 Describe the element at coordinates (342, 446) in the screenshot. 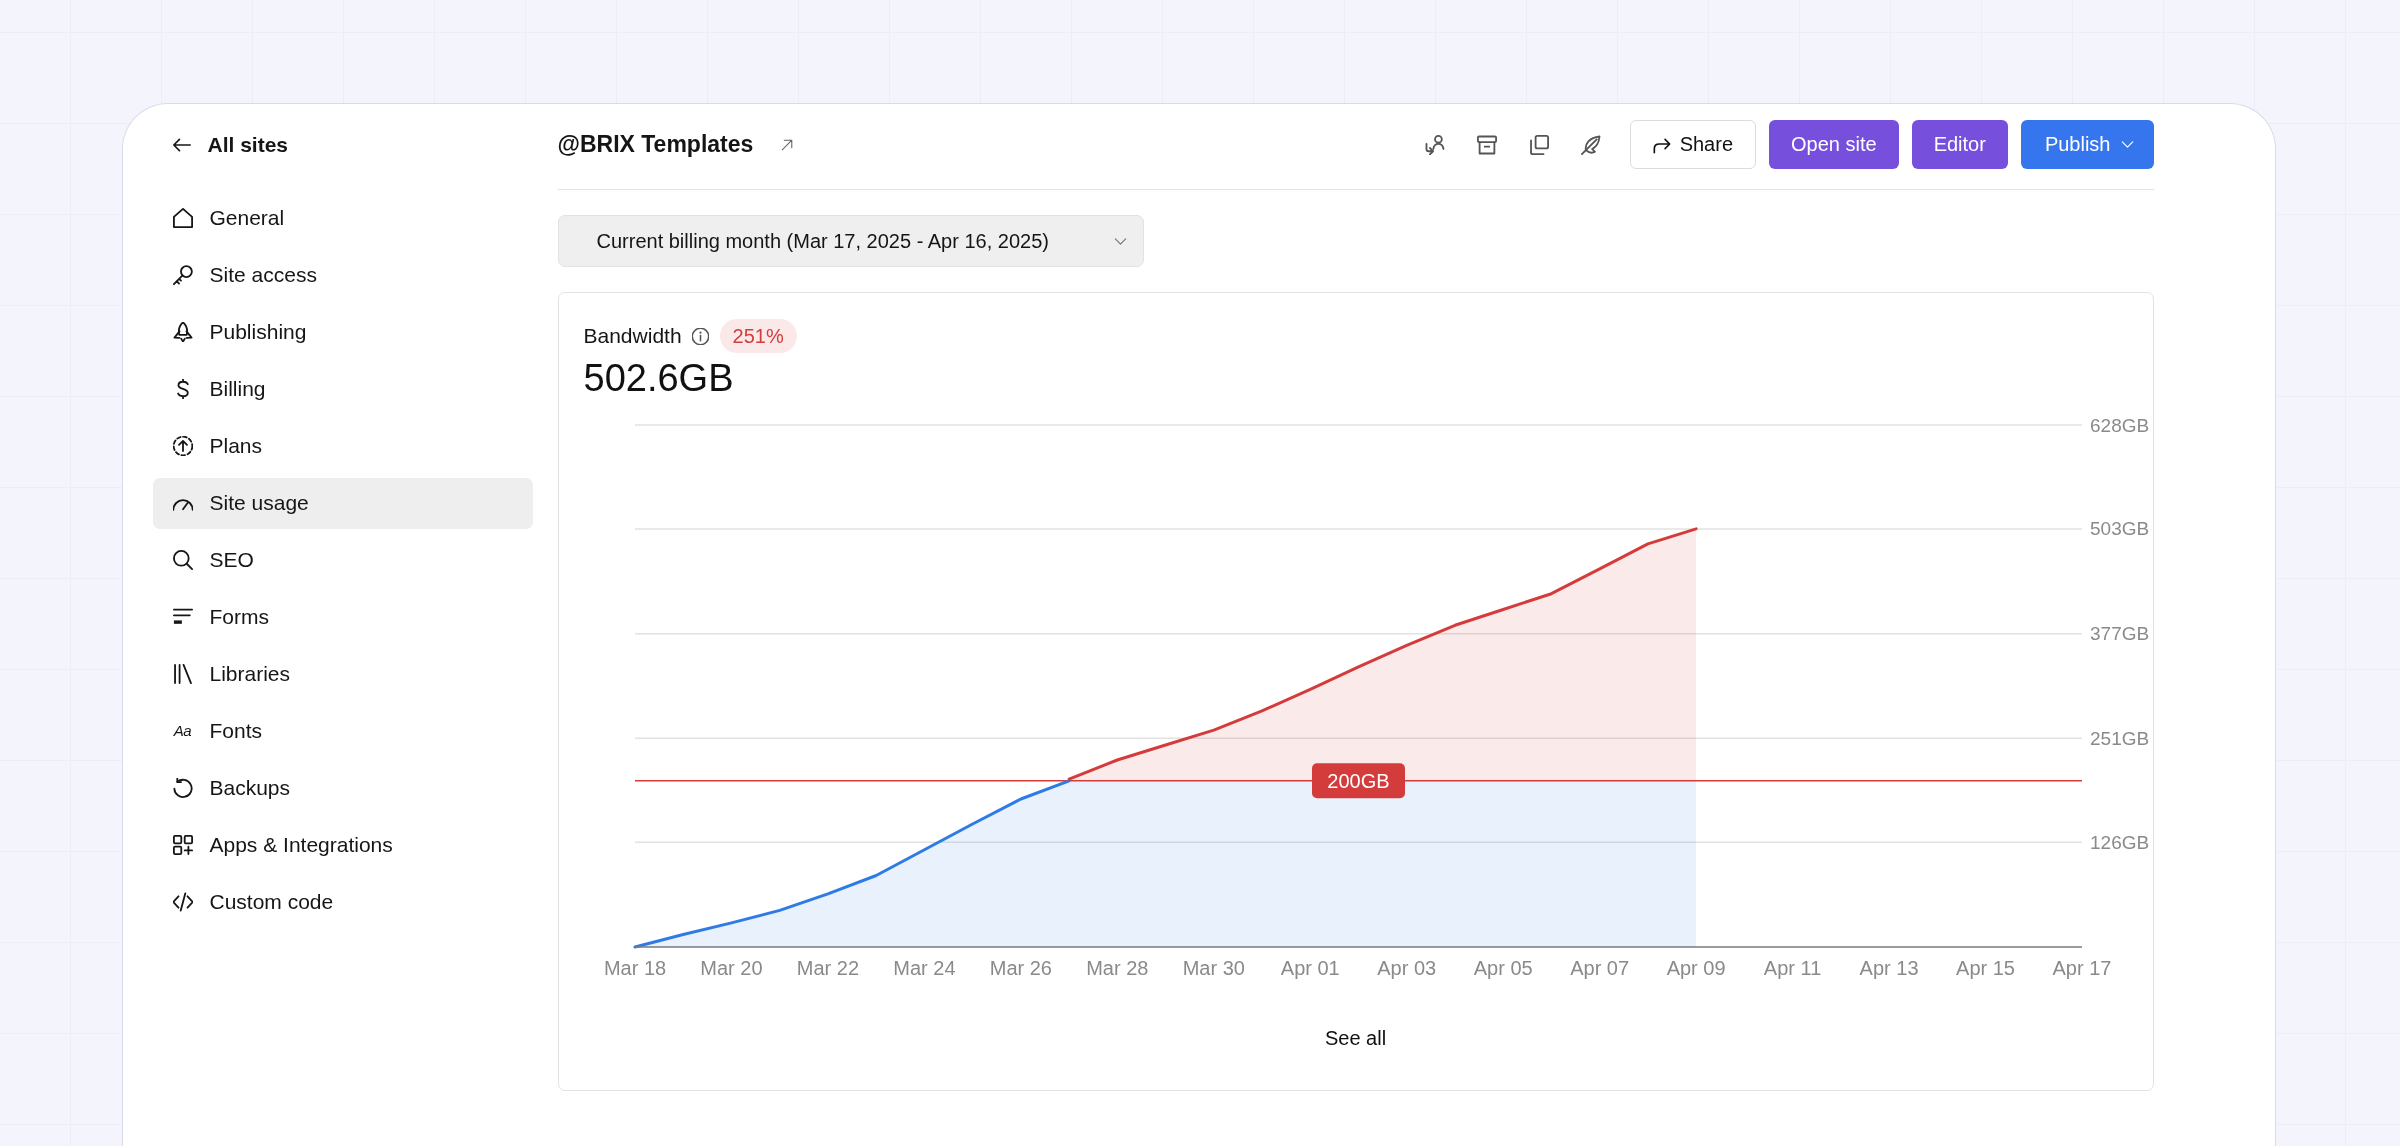

I see `nav-item: Plans` at that location.